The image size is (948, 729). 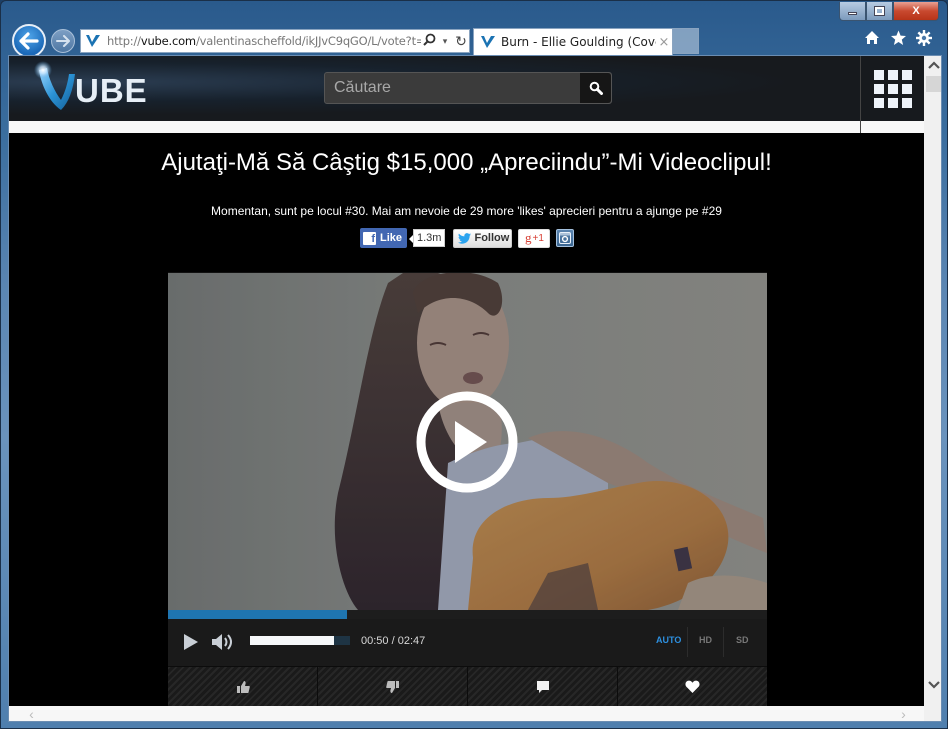 I want to click on arrow-left-icon, so click(x=29, y=41).